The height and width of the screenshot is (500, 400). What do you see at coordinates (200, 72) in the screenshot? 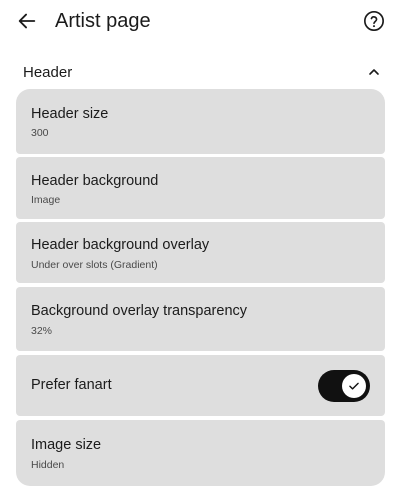
I see `section-header-toggle: Header` at bounding box center [200, 72].